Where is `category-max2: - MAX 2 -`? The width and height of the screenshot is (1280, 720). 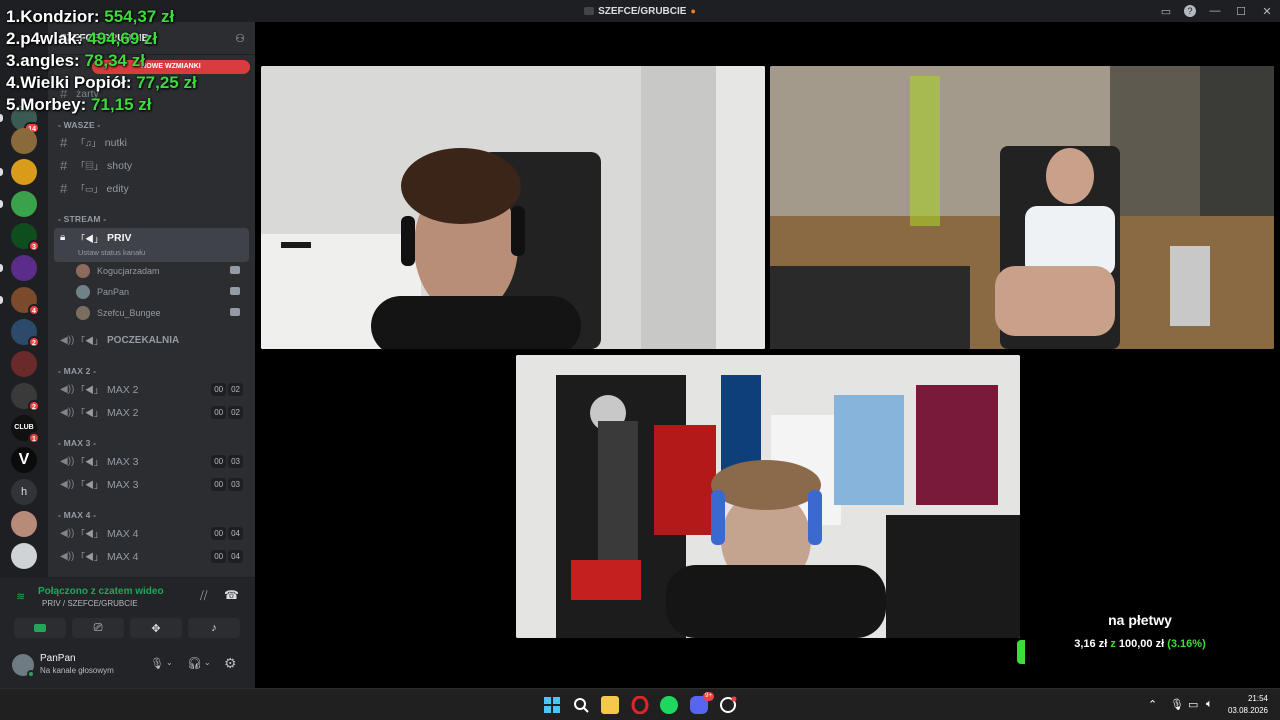
category-max2: - MAX 2 - is located at coordinates (77, 371).